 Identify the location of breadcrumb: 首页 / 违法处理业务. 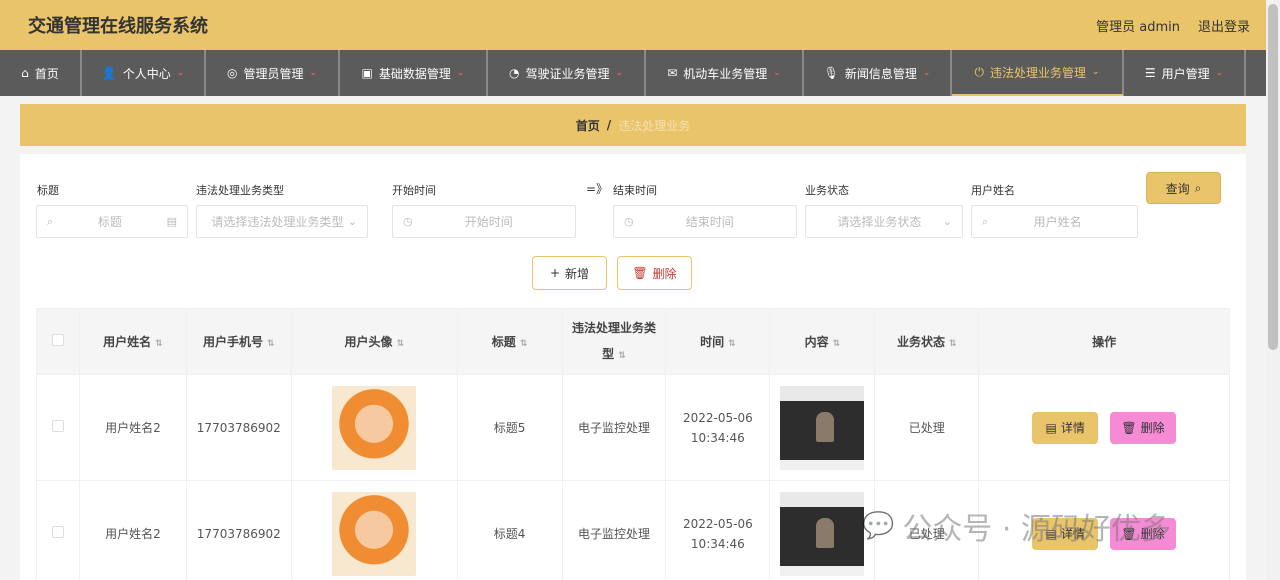
(633, 125).